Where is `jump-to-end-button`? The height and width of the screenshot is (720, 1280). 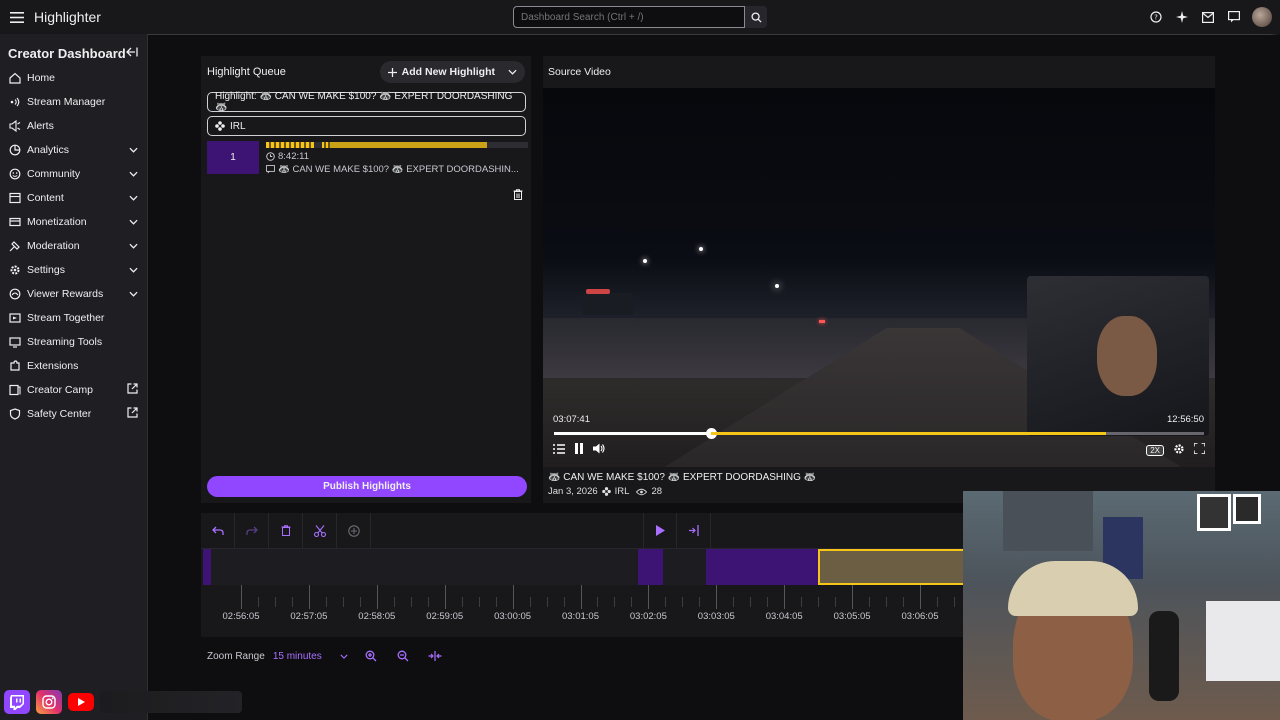
jump-to-end-button is located at coordinates (694, 530).